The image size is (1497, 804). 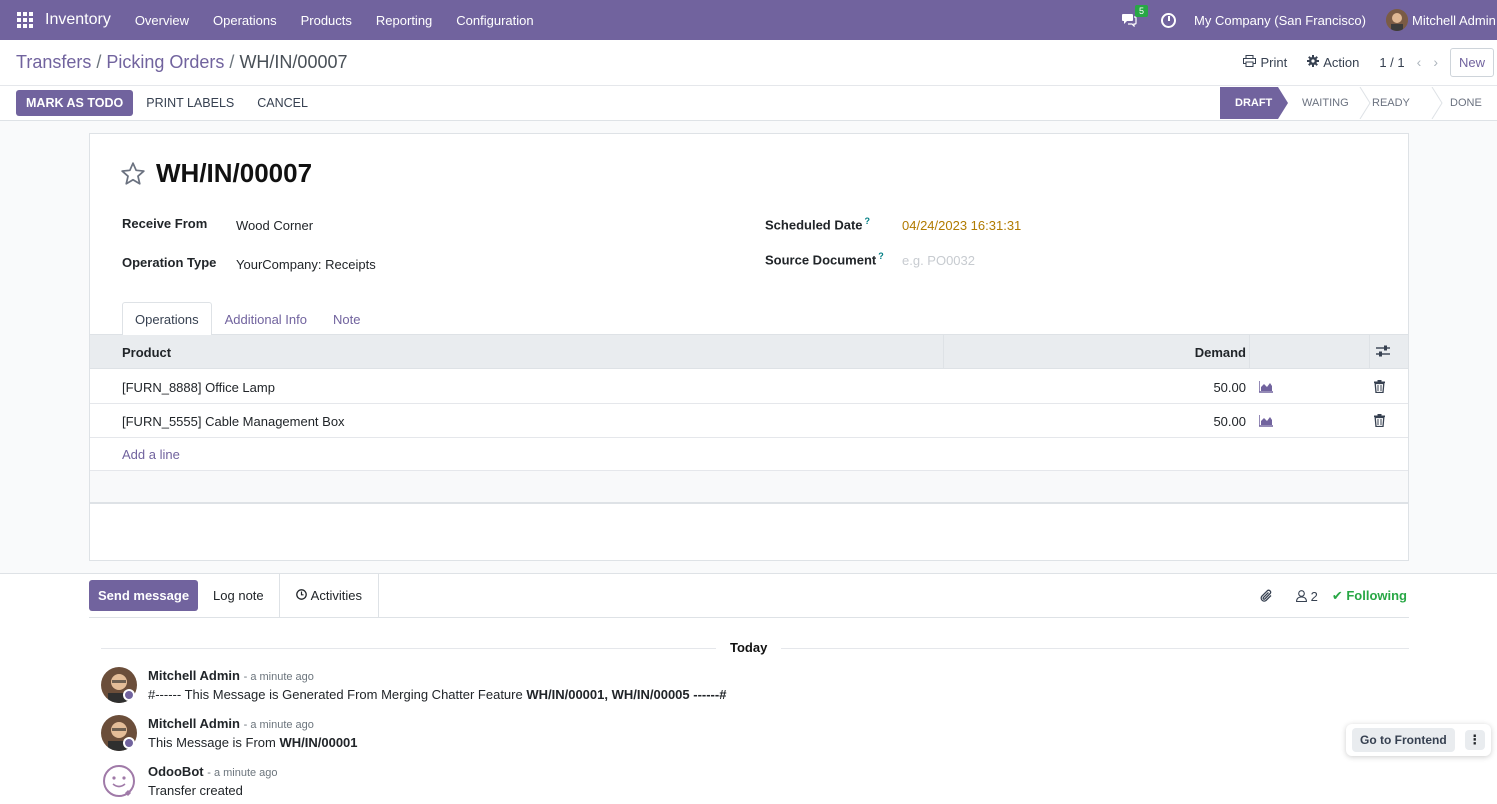 What do you see at coordinates (1398, 103) in the screenshot?
I see `step-ready: READY` at bounding box center [1398, 103].